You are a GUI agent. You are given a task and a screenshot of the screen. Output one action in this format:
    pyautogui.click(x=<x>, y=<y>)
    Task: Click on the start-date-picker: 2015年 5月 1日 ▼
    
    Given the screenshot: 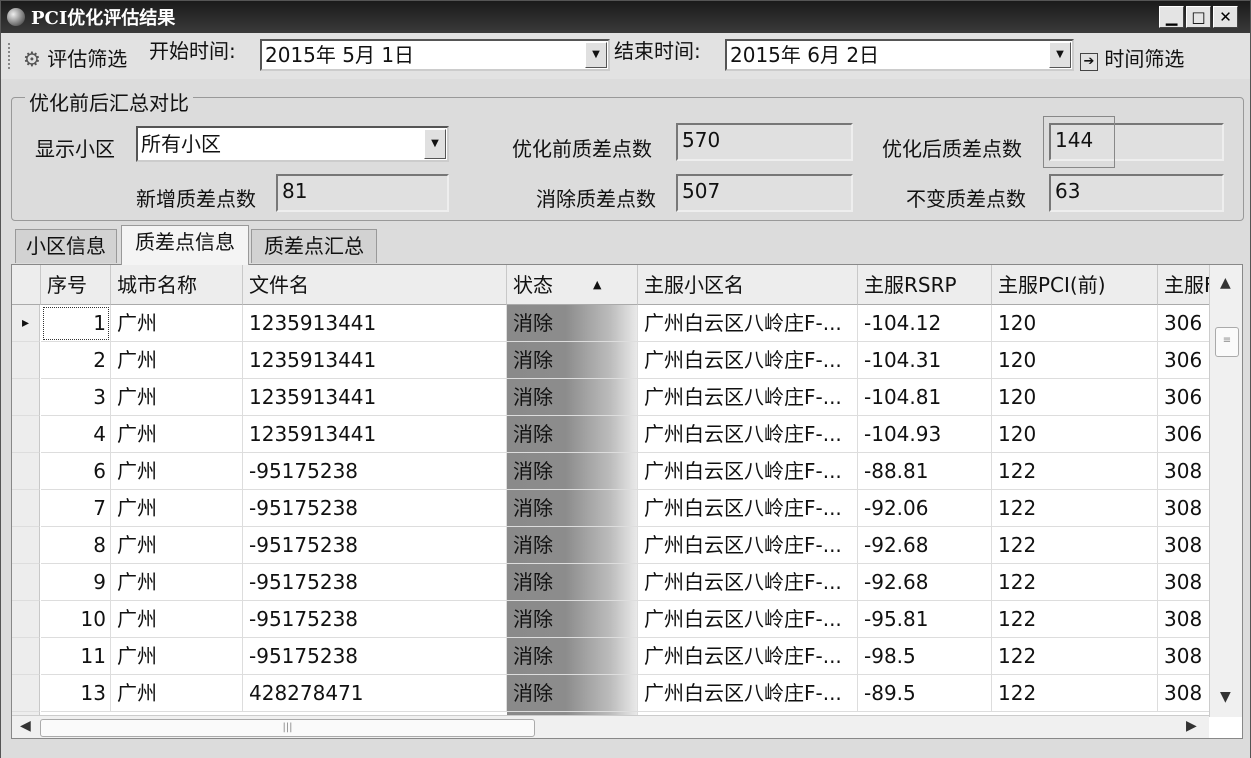 What is the action you would take?
    pyautogui.click(x=435, y=55)
    